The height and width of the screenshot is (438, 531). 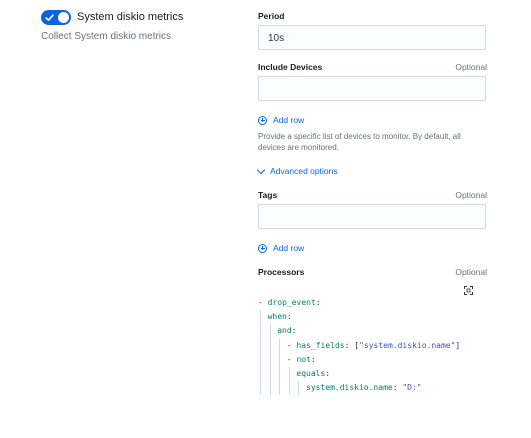 What do you see at coordinates (311, 373) in the screenshot?
I see `yaml-key: equals` at bounding box center [311, 373].